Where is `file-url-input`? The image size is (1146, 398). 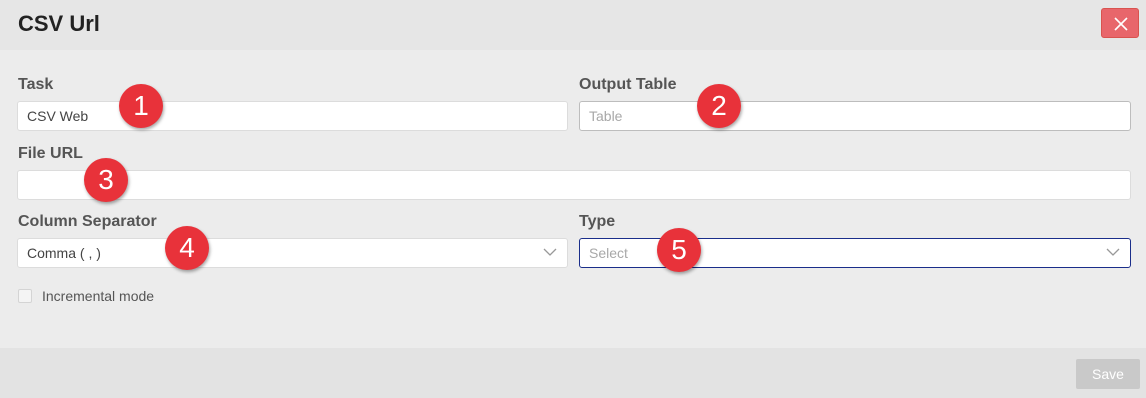
file-url-input is located at coordinates (574, 185).